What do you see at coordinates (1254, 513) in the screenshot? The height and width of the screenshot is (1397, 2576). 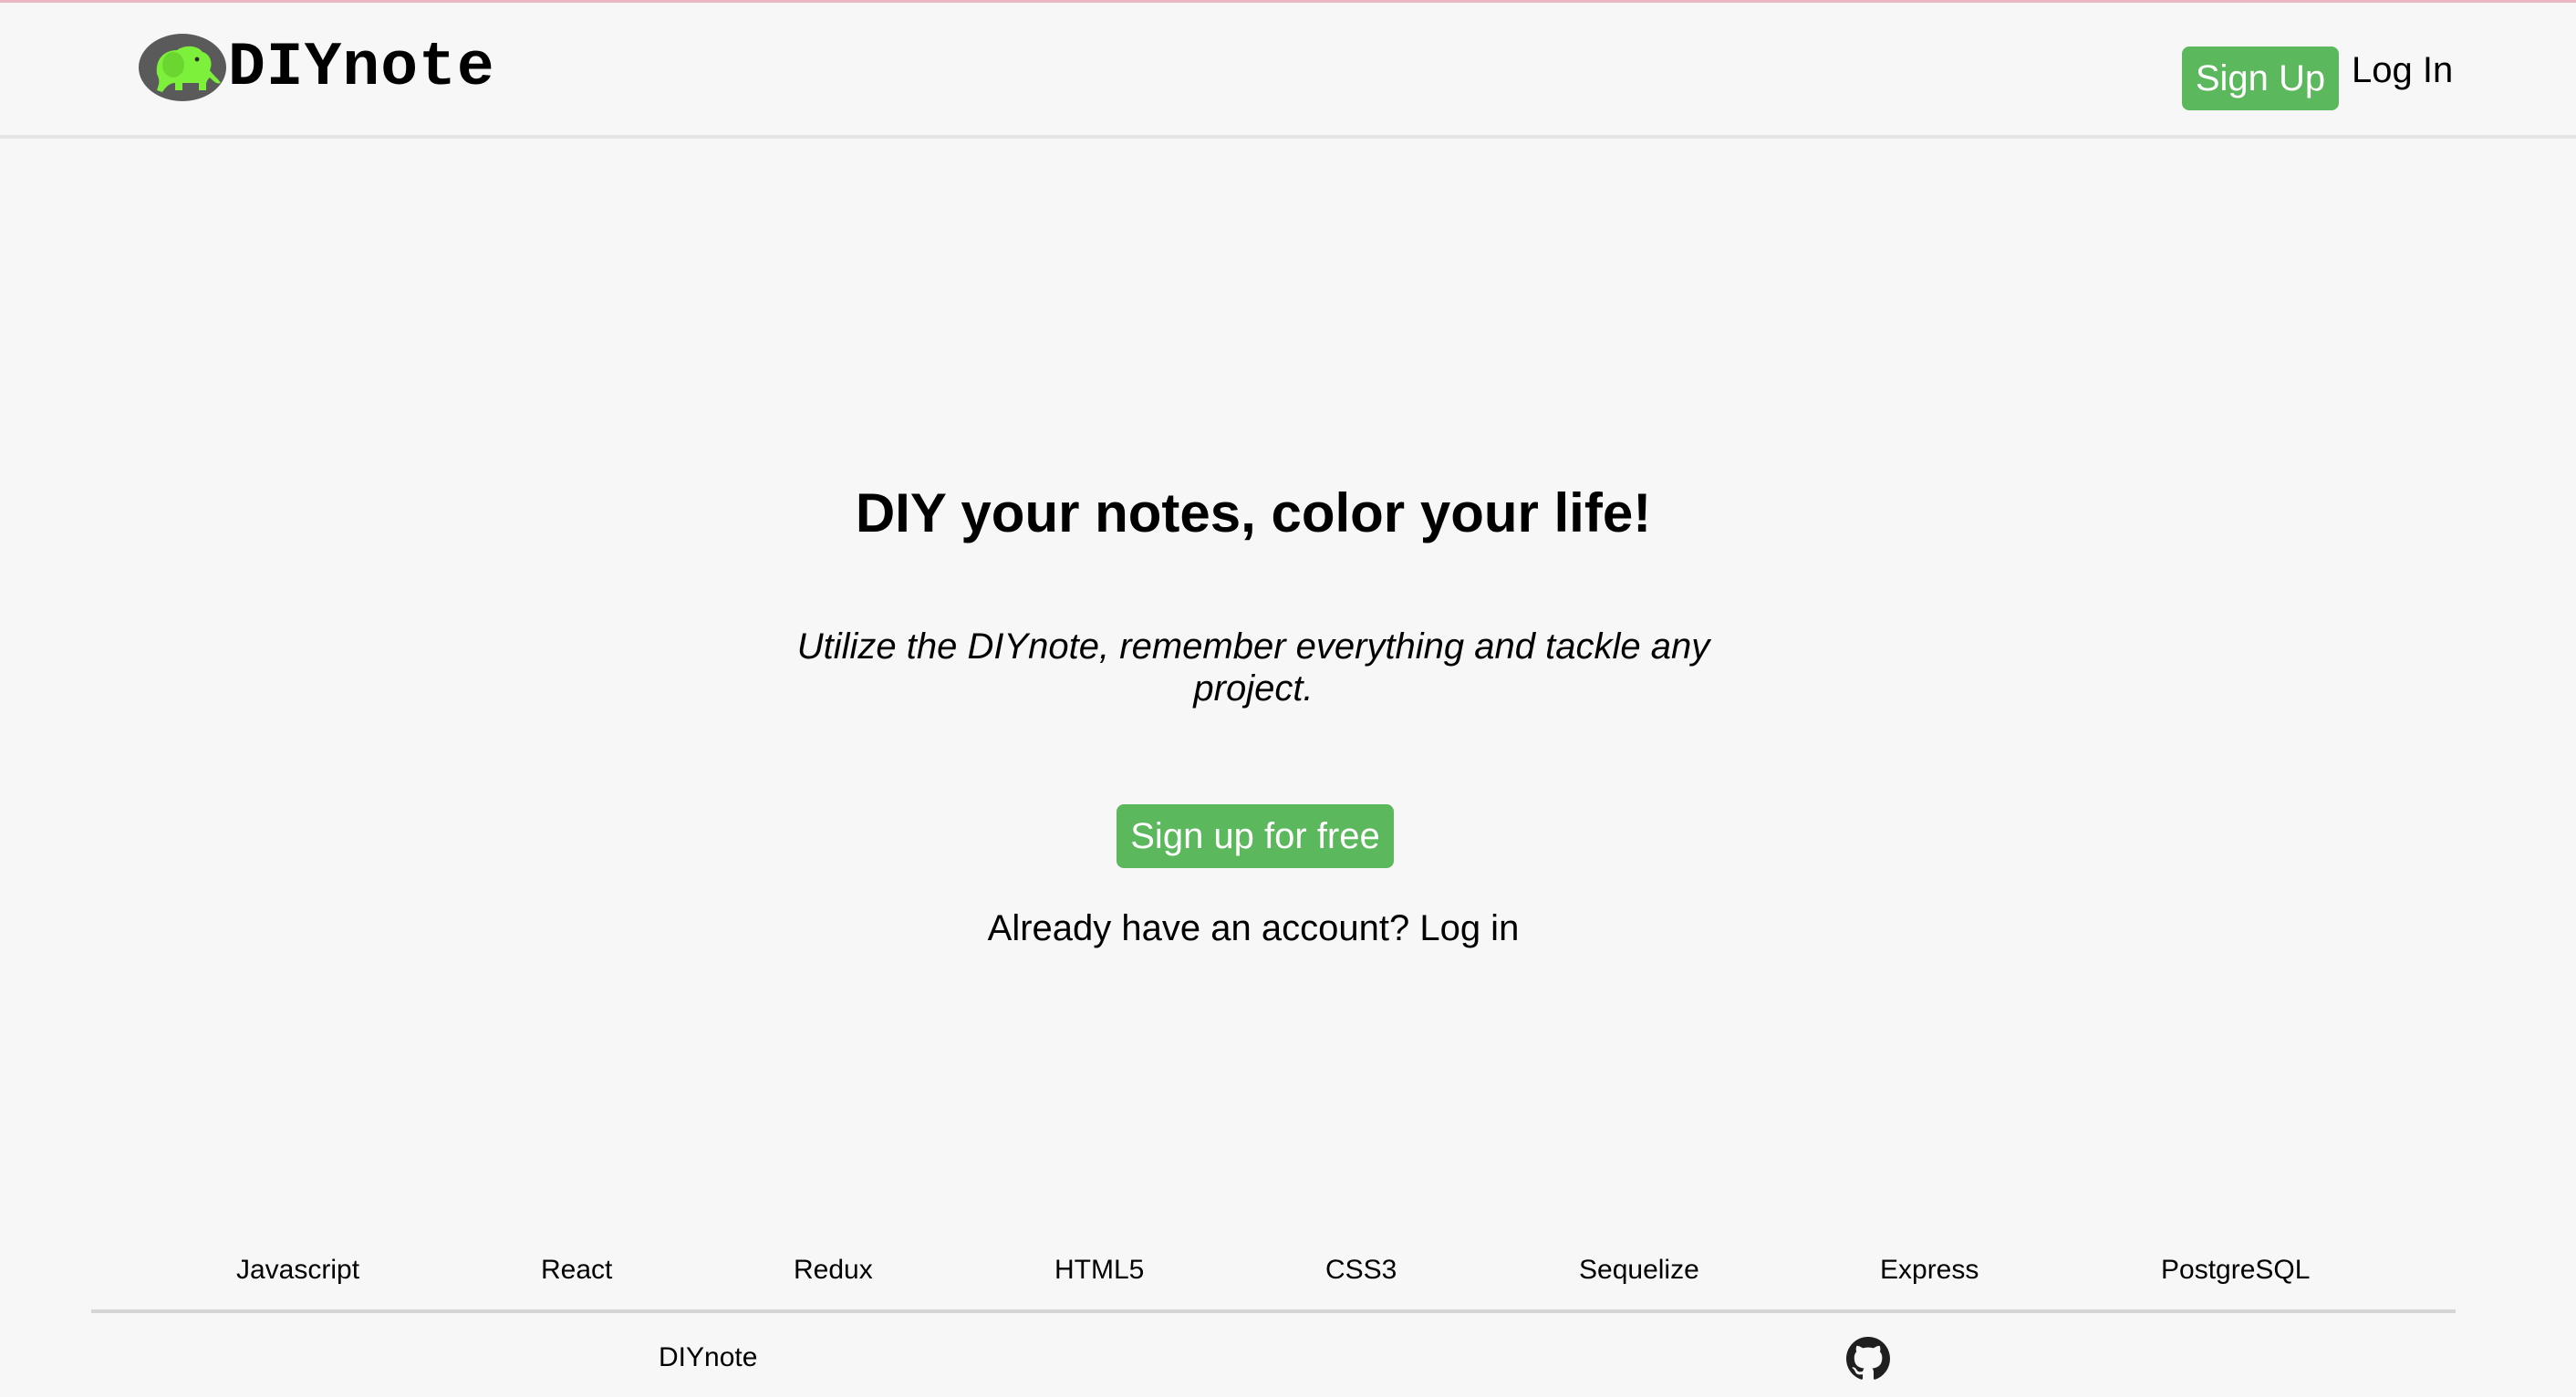 I see `hero-title: DIY your notes, color your life!` at bounding box center [1254, 513].